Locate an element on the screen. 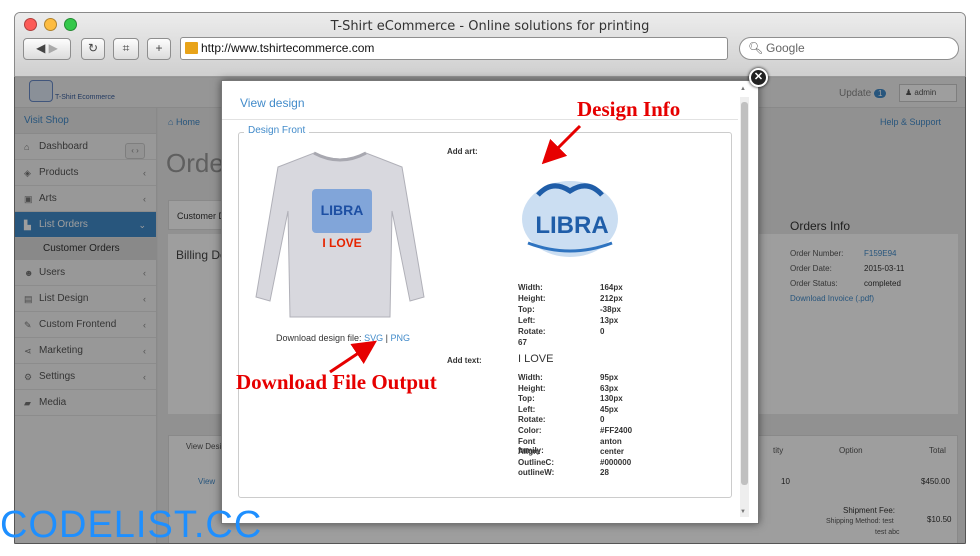 The image size is (980, 556). watermark-text: CODELIST.CC is located at coordinates (131, 525).